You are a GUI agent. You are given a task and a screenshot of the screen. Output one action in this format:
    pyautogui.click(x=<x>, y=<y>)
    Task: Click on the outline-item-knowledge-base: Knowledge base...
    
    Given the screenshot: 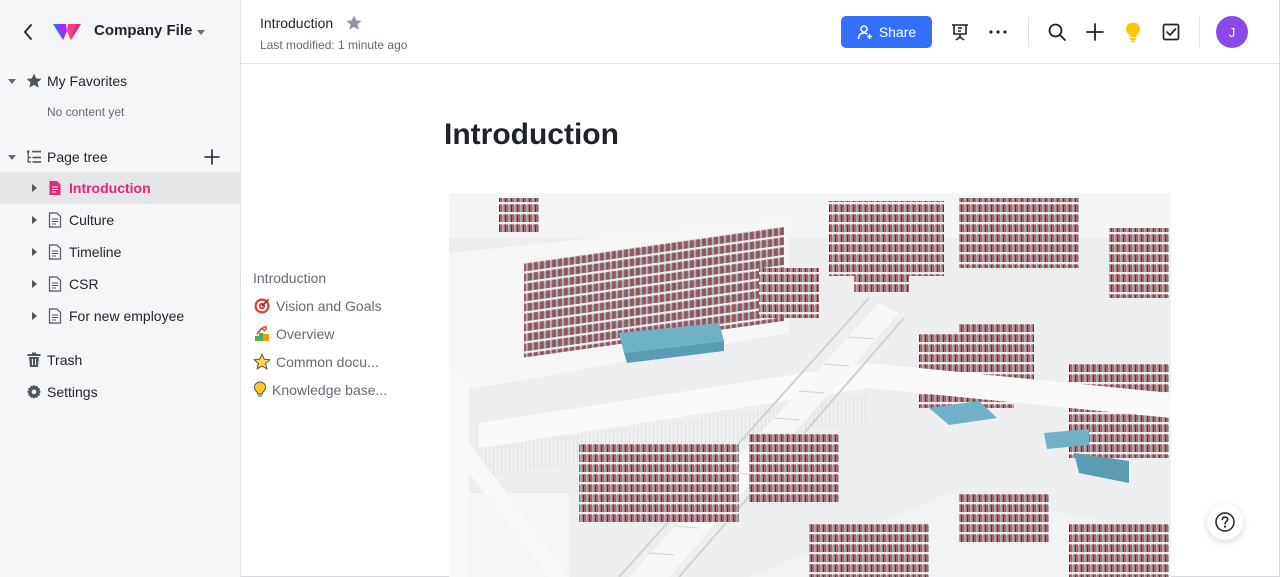 What is the action you would take?
    pyautogui.click(x=320, y=390)
    